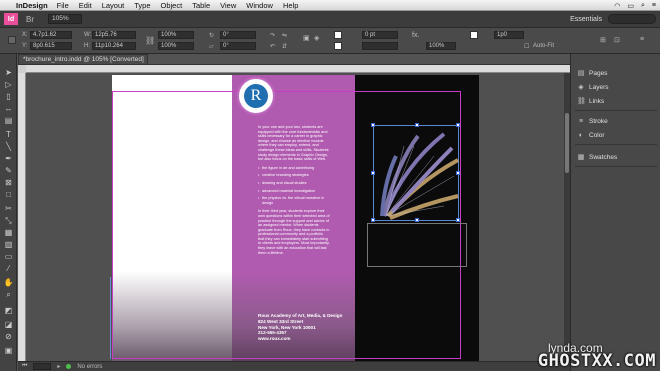 Image resolution: width=660 pixels, height=371 pixels. I want to click on opacity-field: 100%, so click(441, 46).